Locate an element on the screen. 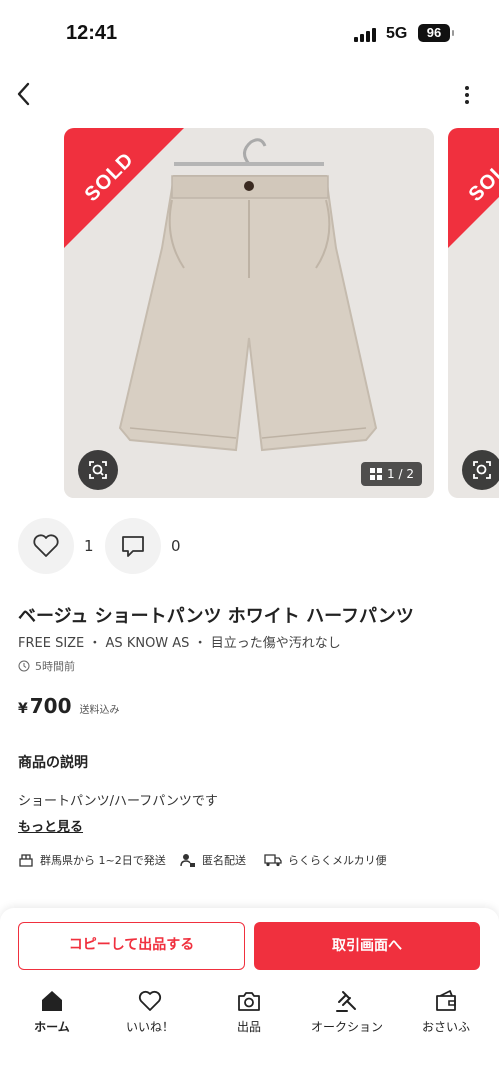 The image size is (499, 1080). transaction-button: 取引画面へ is located at coordinates (367, 946).